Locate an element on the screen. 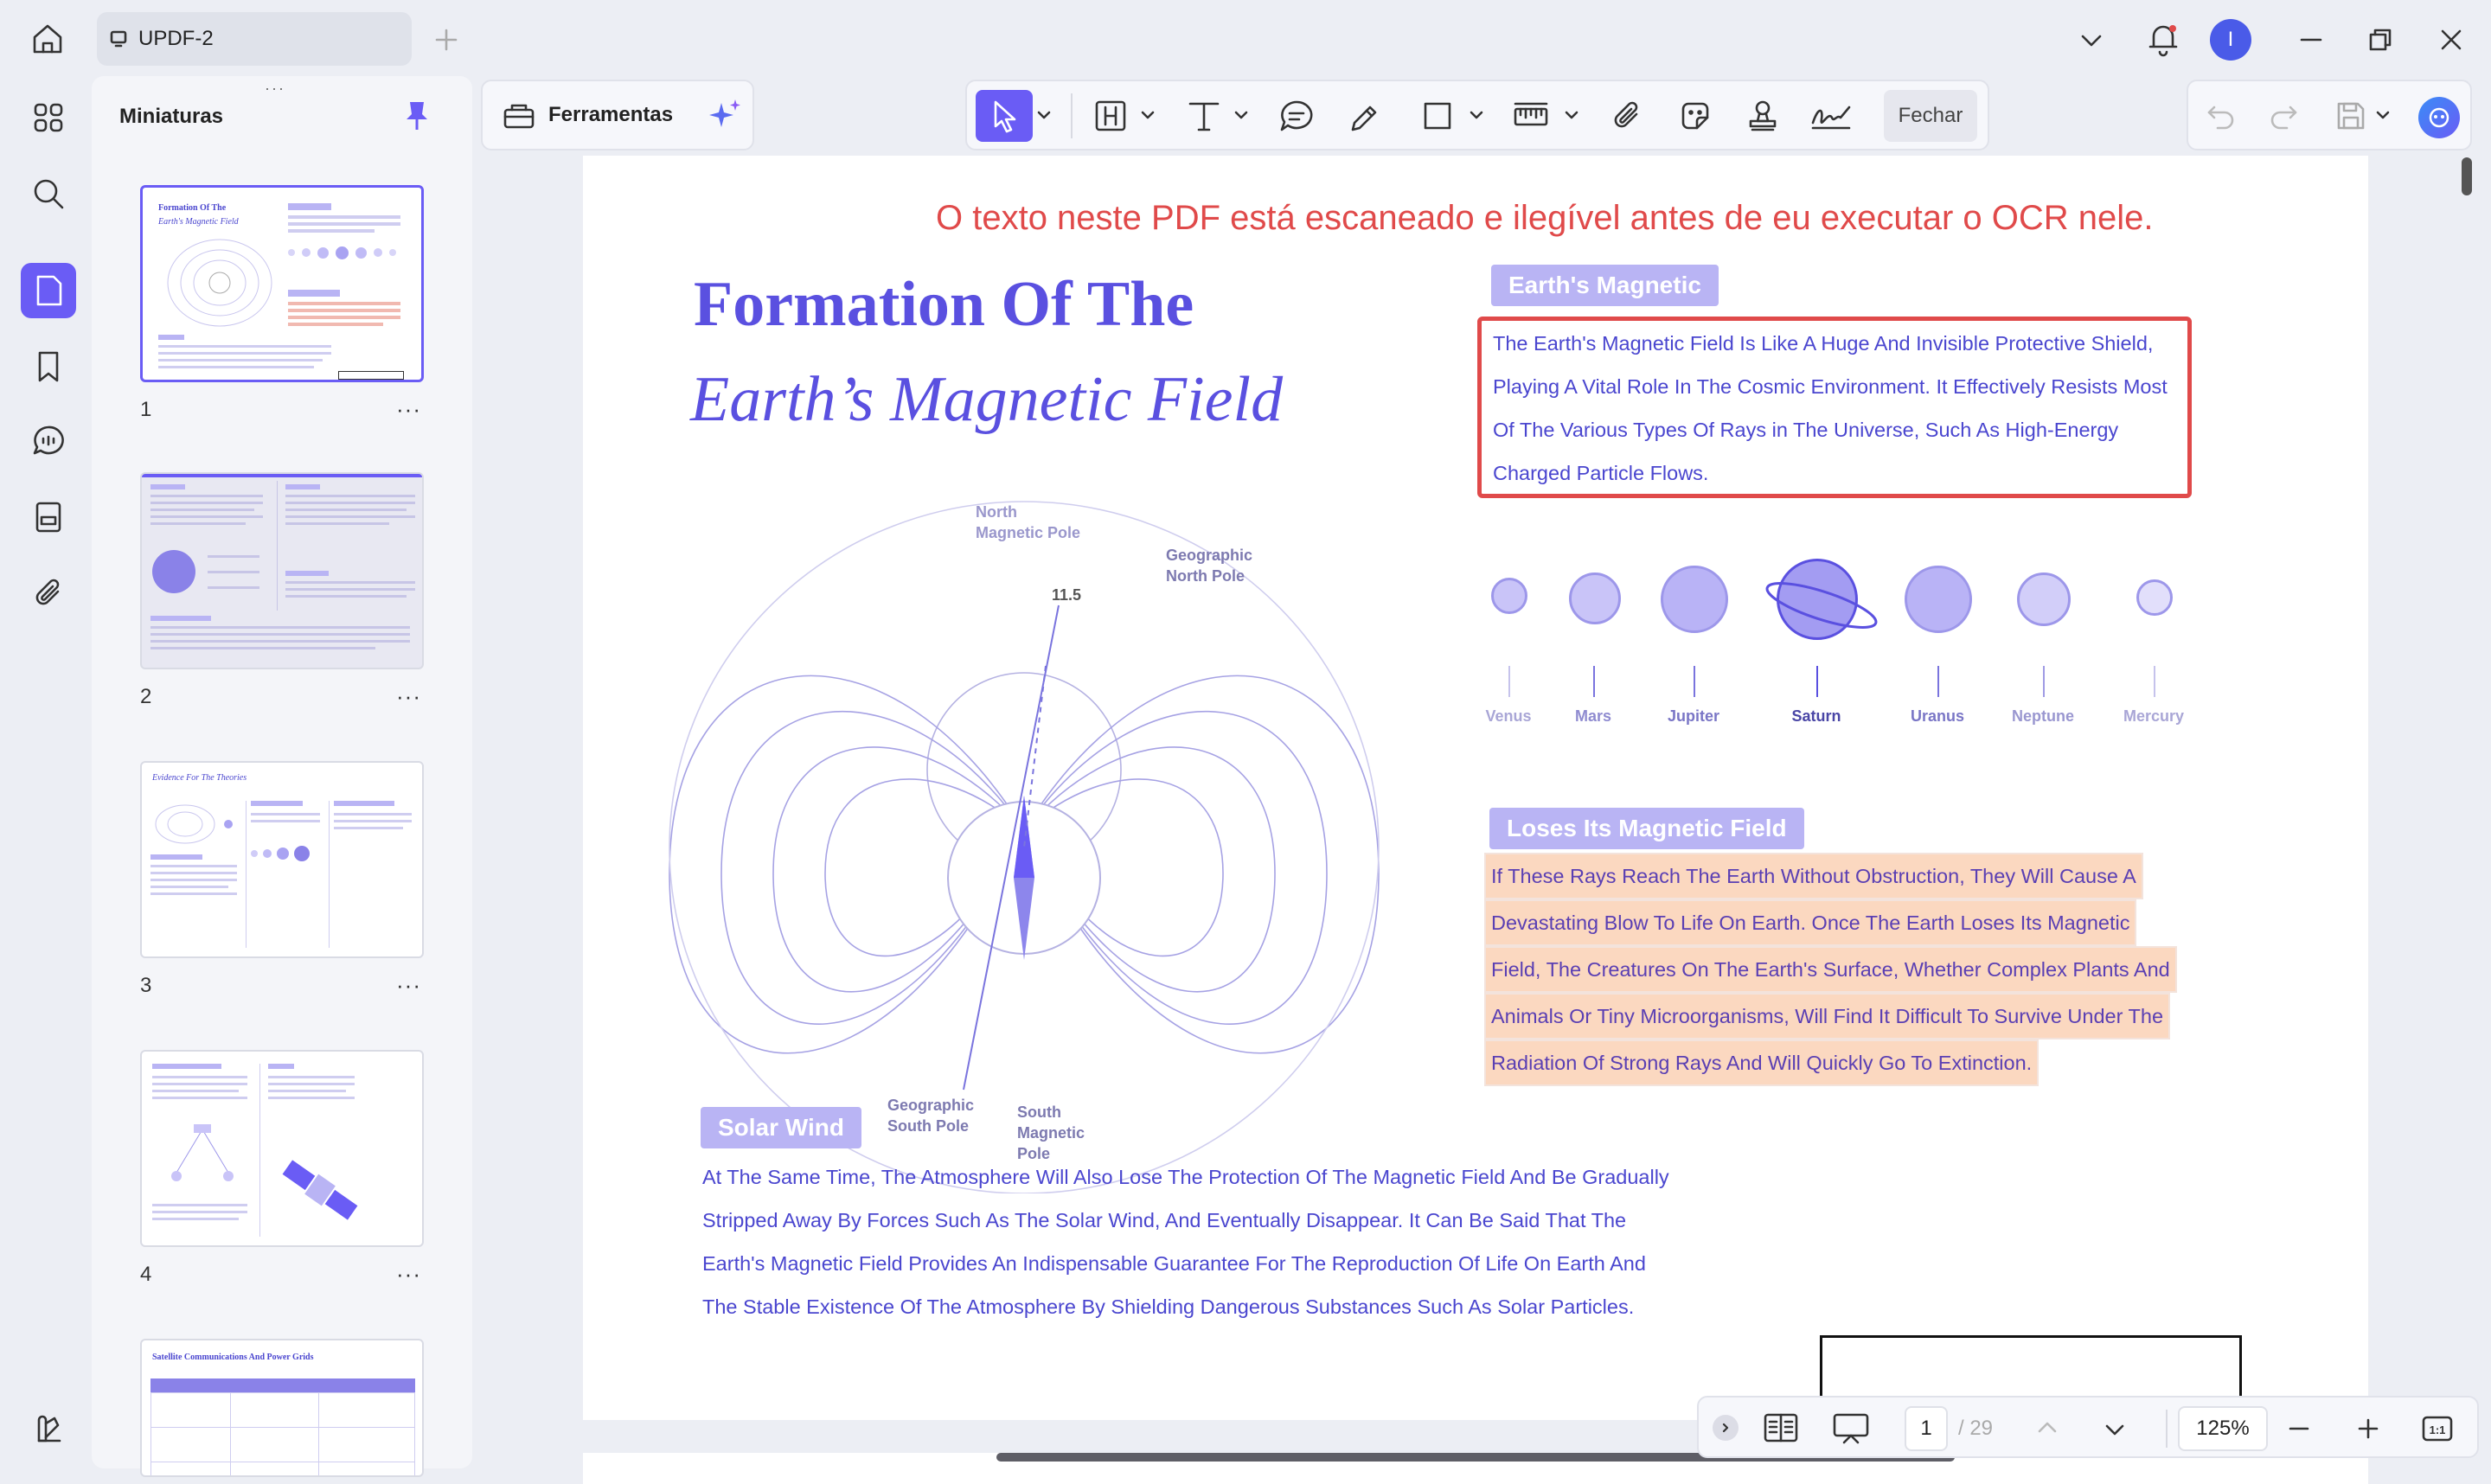 This screenshot has height=1484, width=2491. home-icon is located at coordinates (47, 39).